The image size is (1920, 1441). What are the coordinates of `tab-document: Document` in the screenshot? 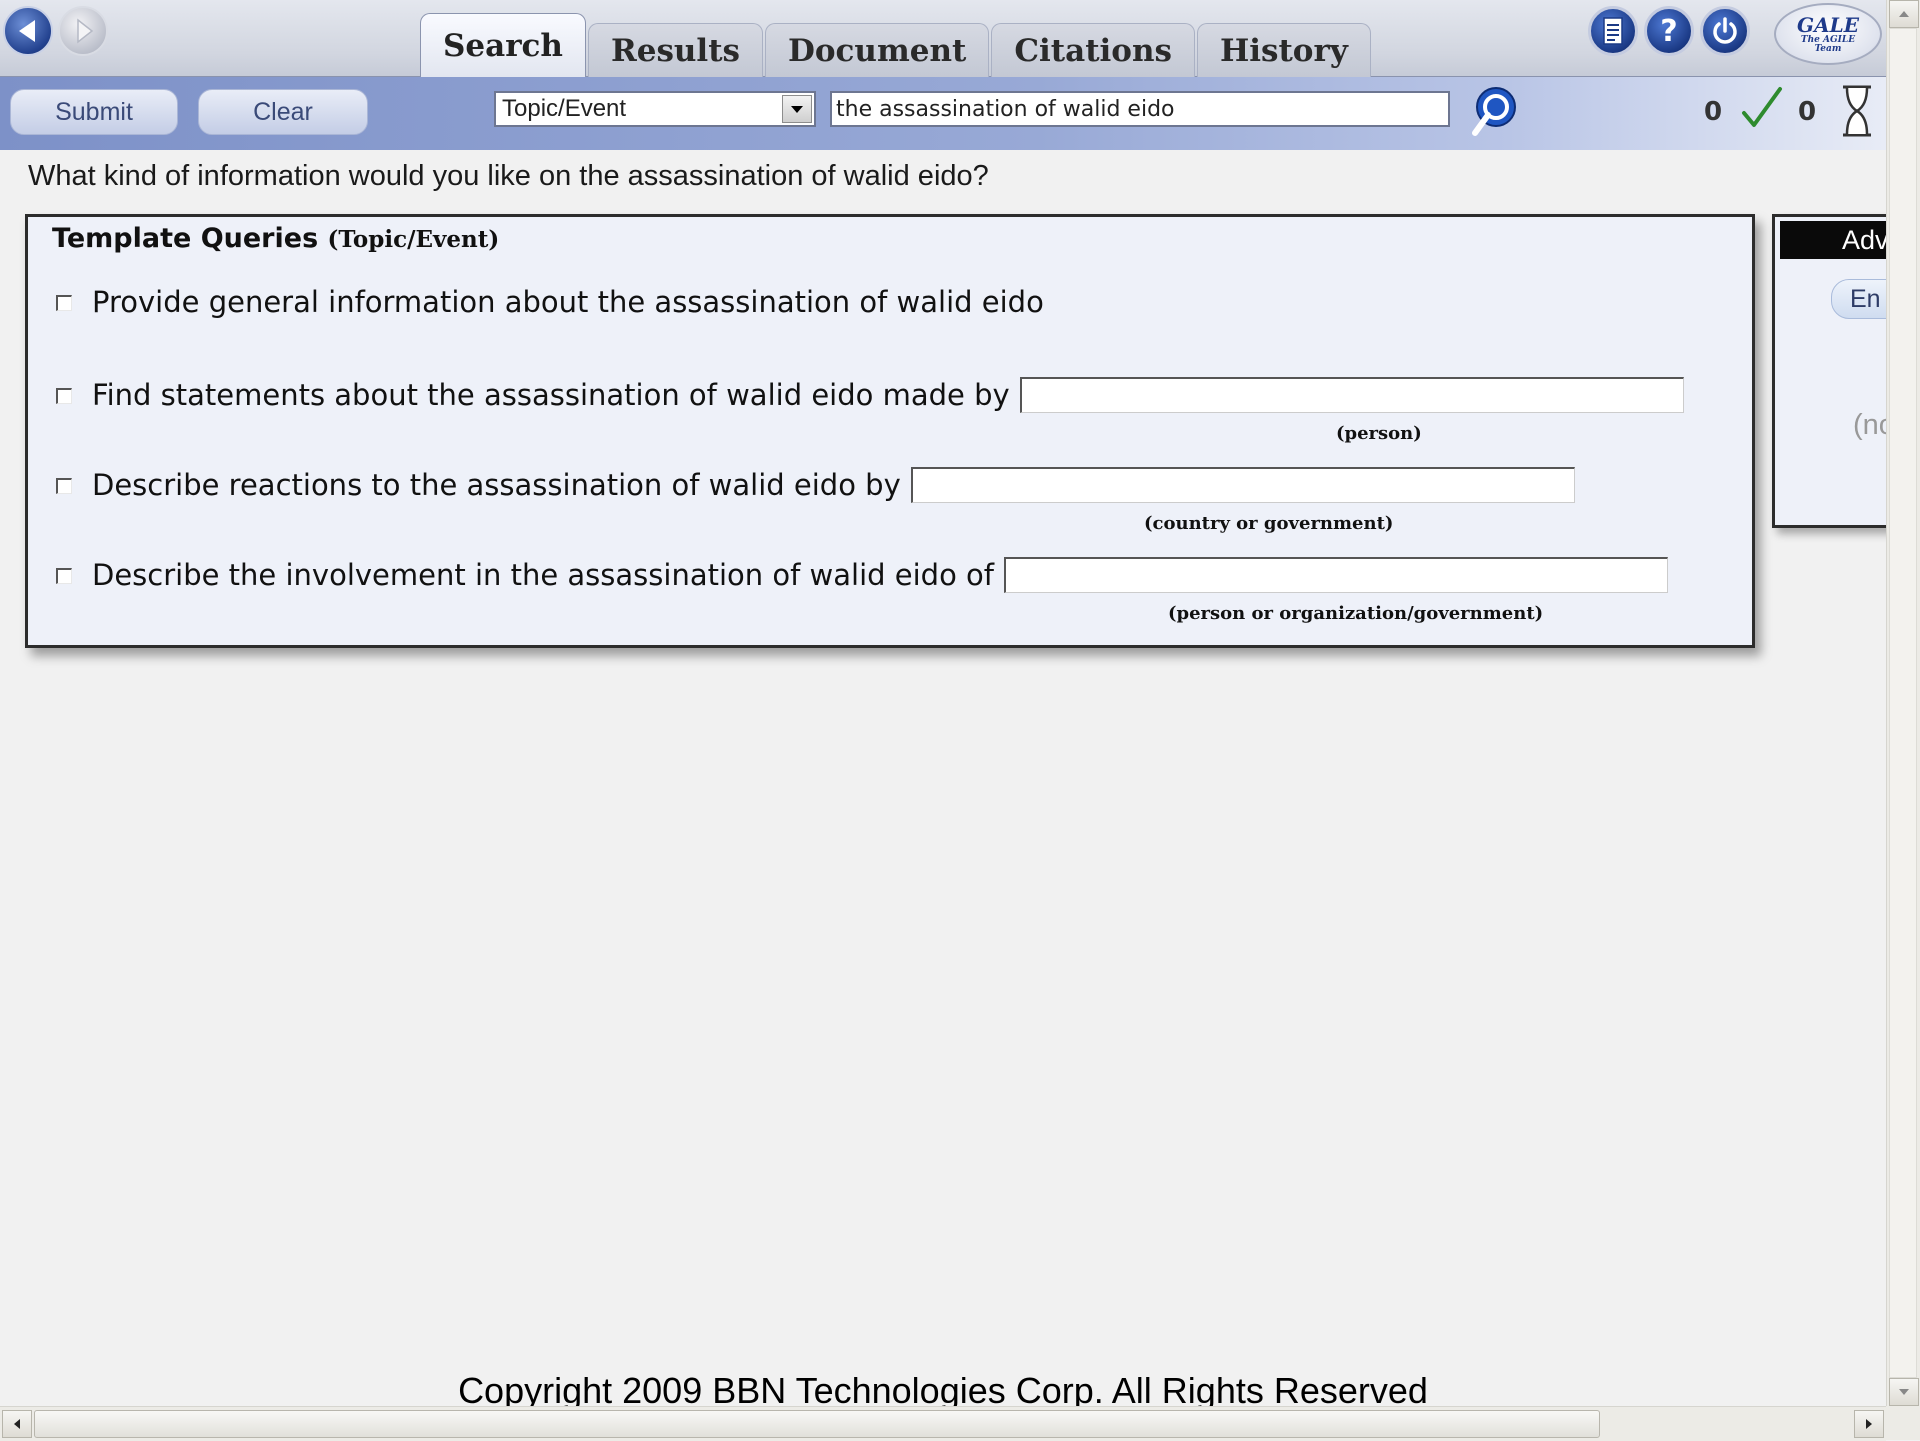 It's located at (877, 50).